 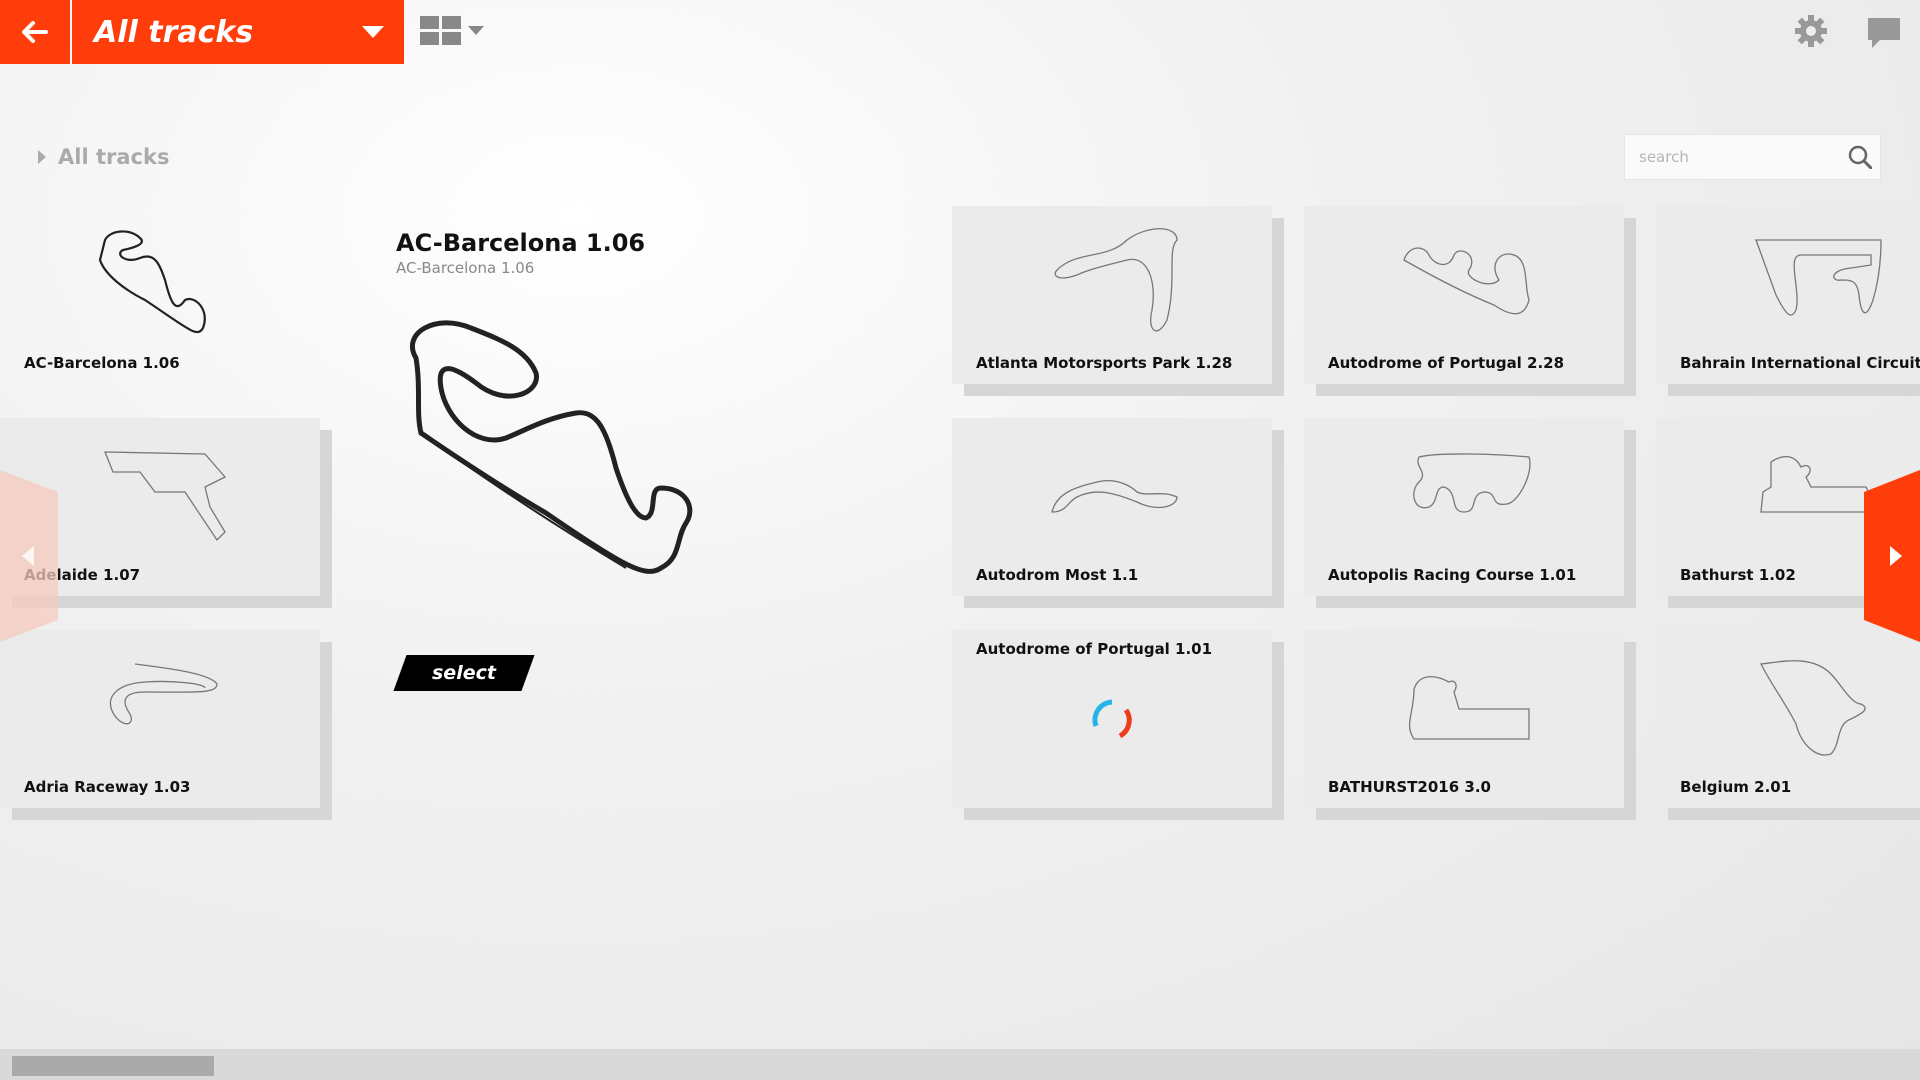 I want to click on track-card: Adria Raceway 1.03, so click(x=160, y=719).